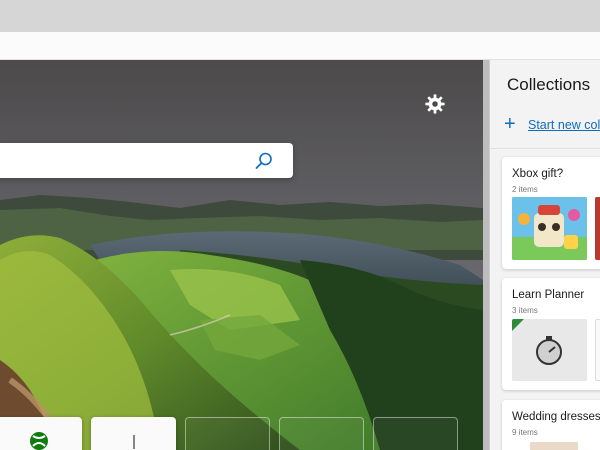  I want to click on add-quick-link-tile, so click(133, 433).